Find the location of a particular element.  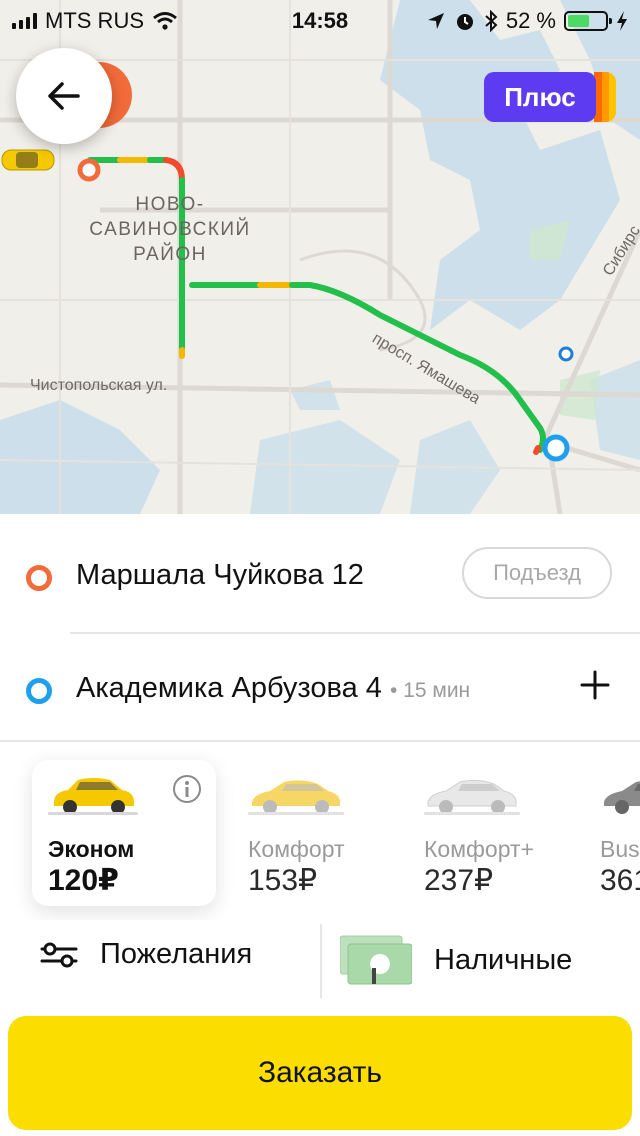

battery-icon is located at coordinates (588, 21).